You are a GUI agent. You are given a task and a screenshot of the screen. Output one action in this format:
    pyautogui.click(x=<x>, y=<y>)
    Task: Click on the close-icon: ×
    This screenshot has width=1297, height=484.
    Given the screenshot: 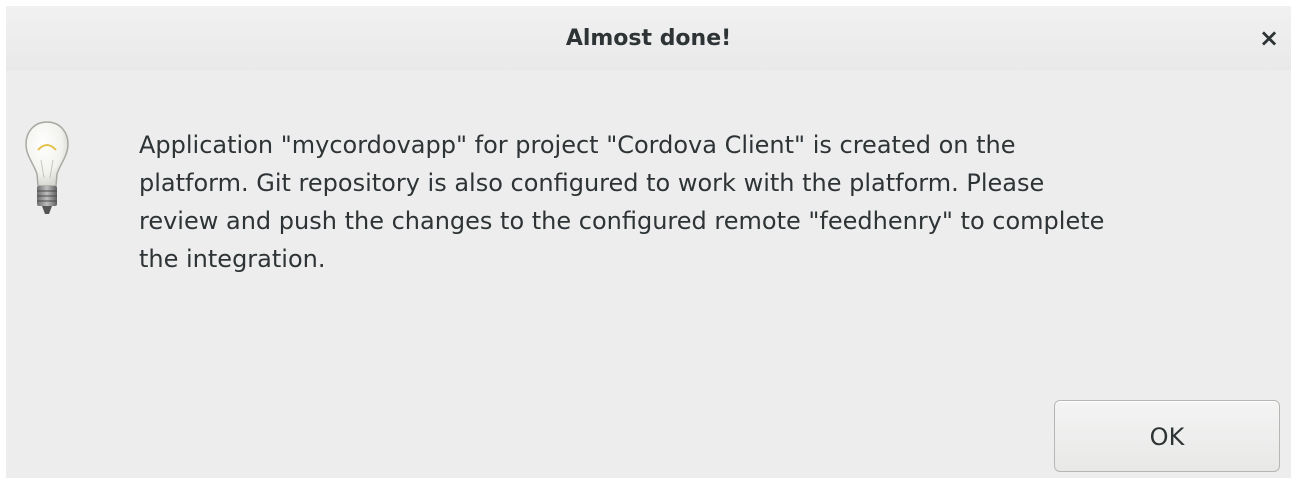 What is the action you would take?
    pyautogui.click(x=1269, y=38)
    